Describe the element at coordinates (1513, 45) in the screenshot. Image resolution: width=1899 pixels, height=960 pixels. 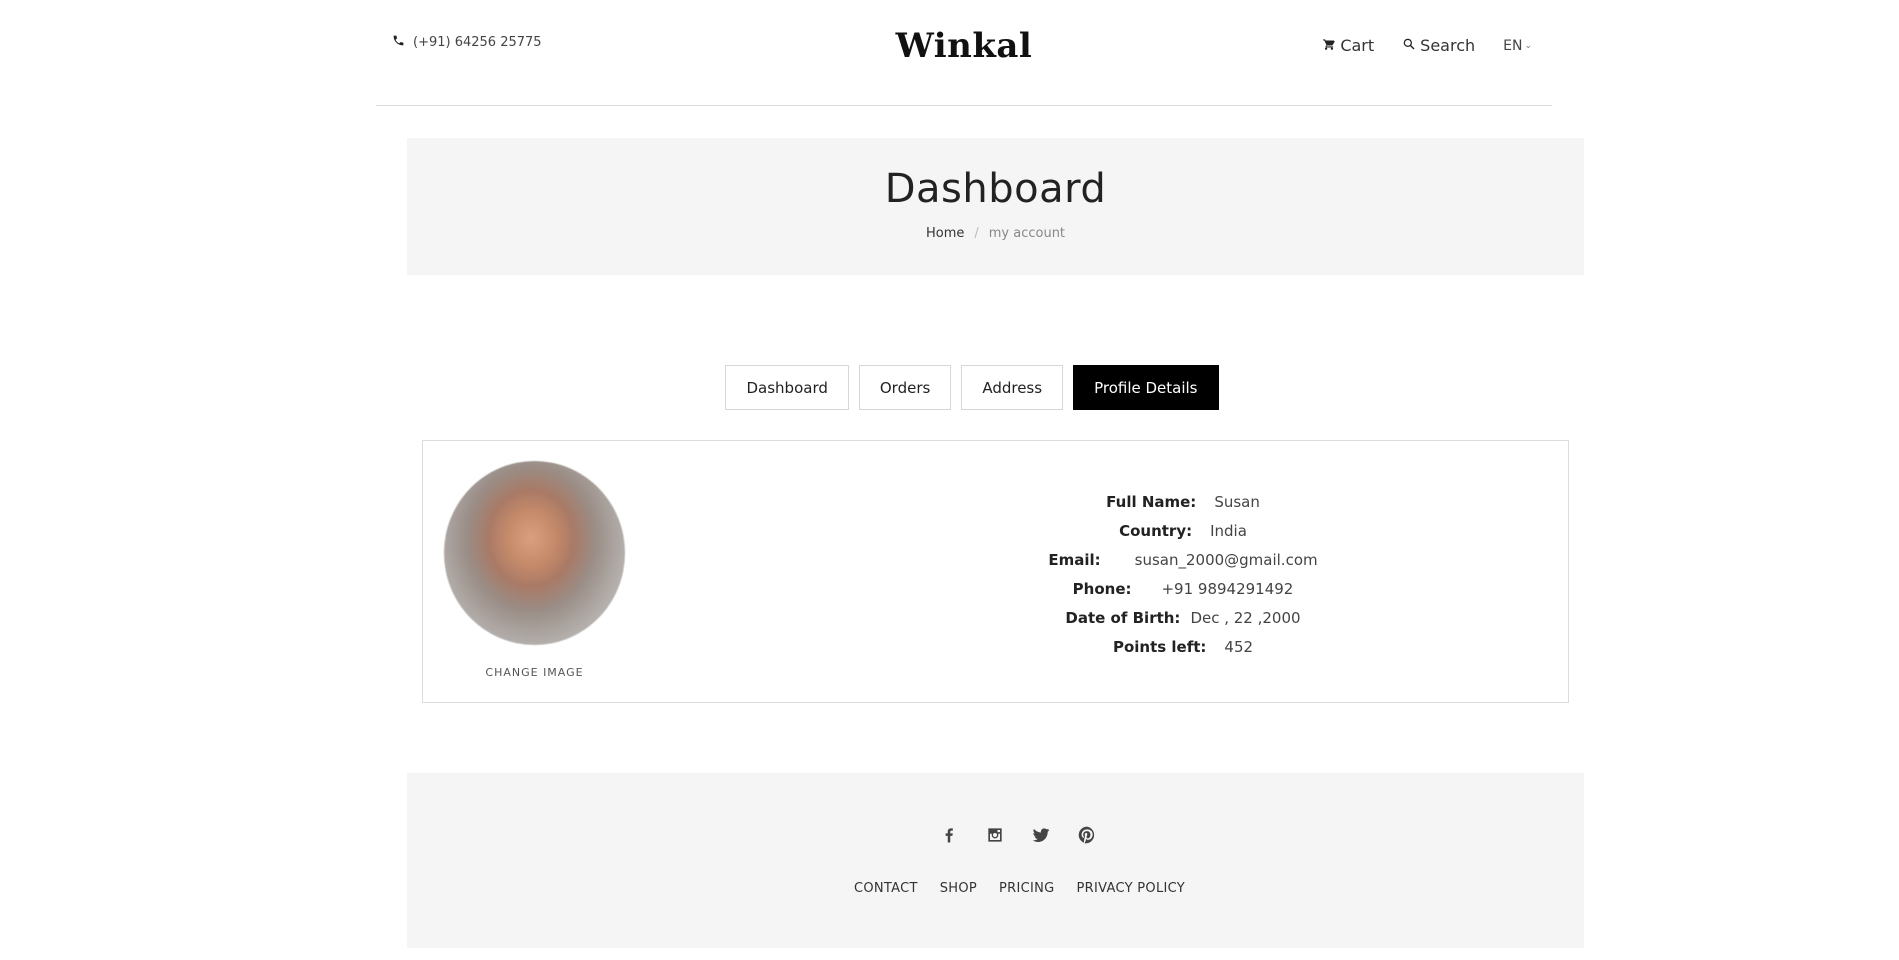
I see `language-label: EN` at that location.